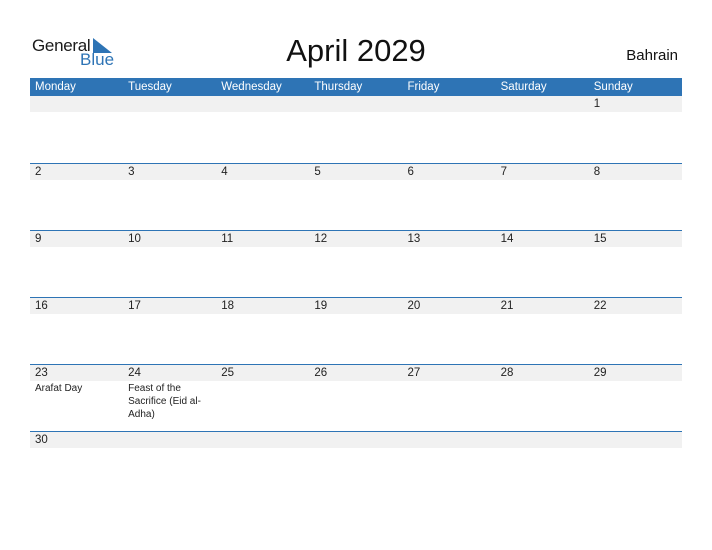 The height and width of the screenshot is (550, 712). Describe the element at coordinates (224, 172) in the screenshot. I see `day-number: 4` at that location.